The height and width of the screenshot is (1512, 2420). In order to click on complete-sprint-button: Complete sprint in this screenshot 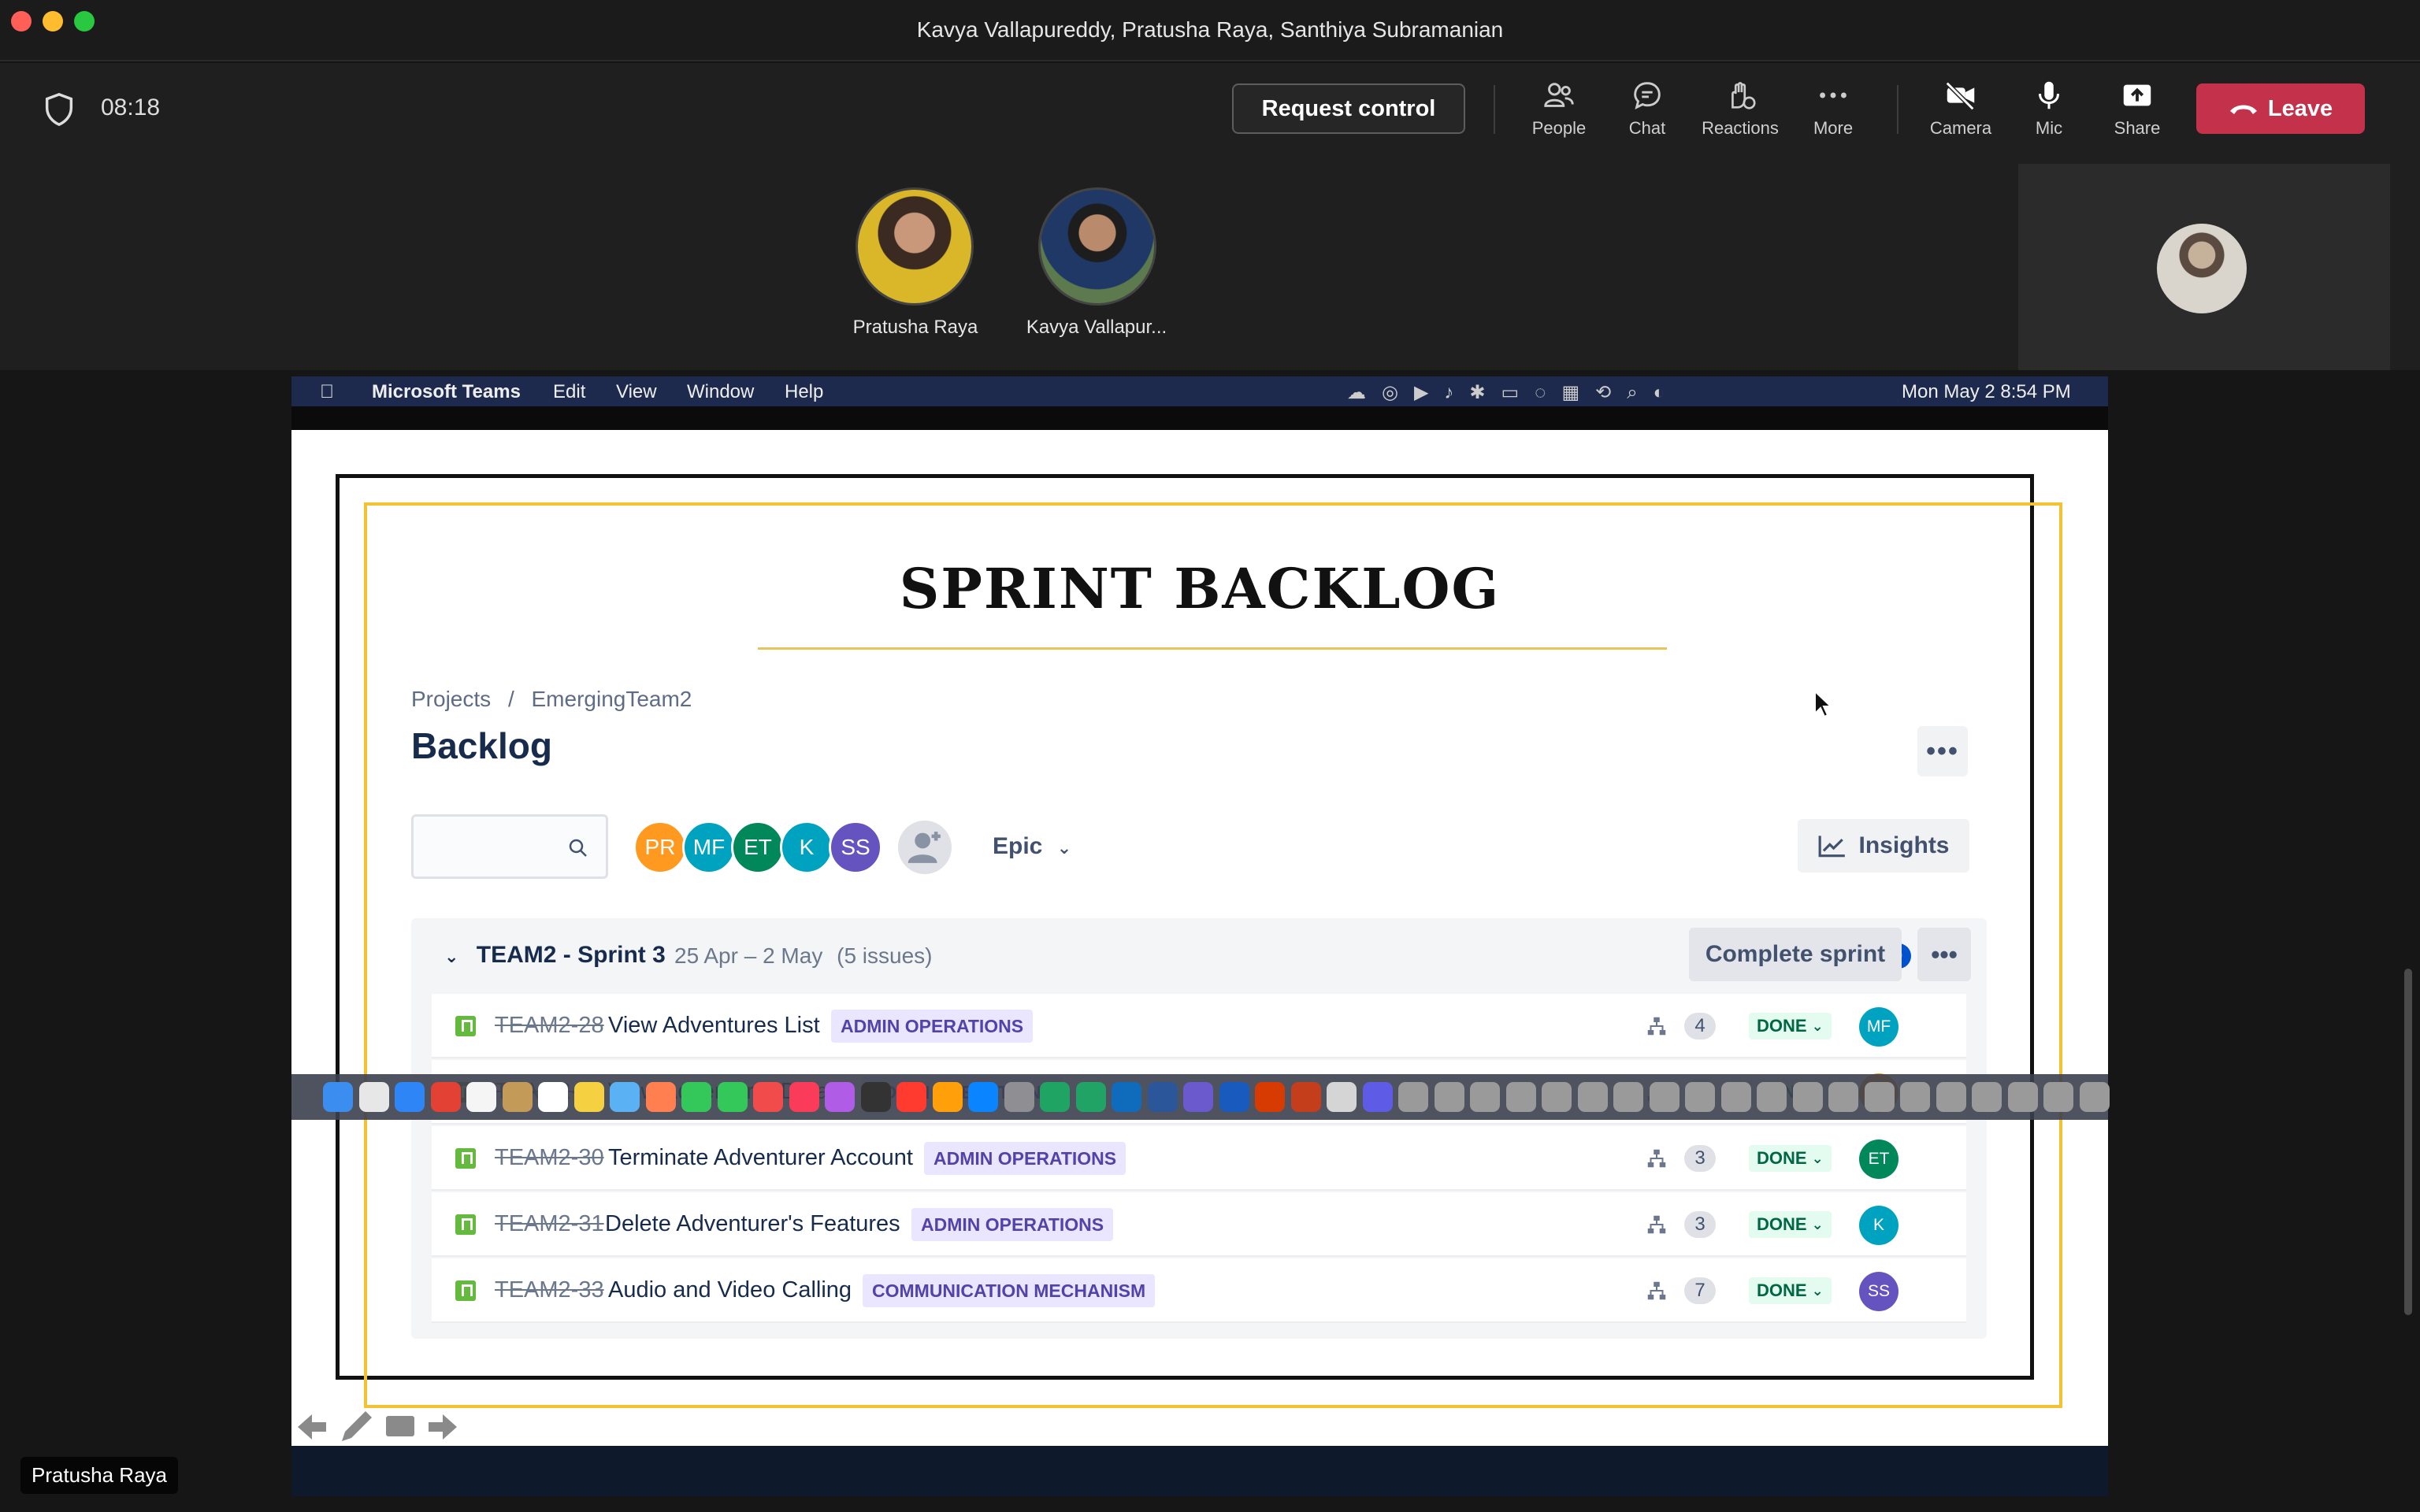, I will do `click(1795, 954)`.